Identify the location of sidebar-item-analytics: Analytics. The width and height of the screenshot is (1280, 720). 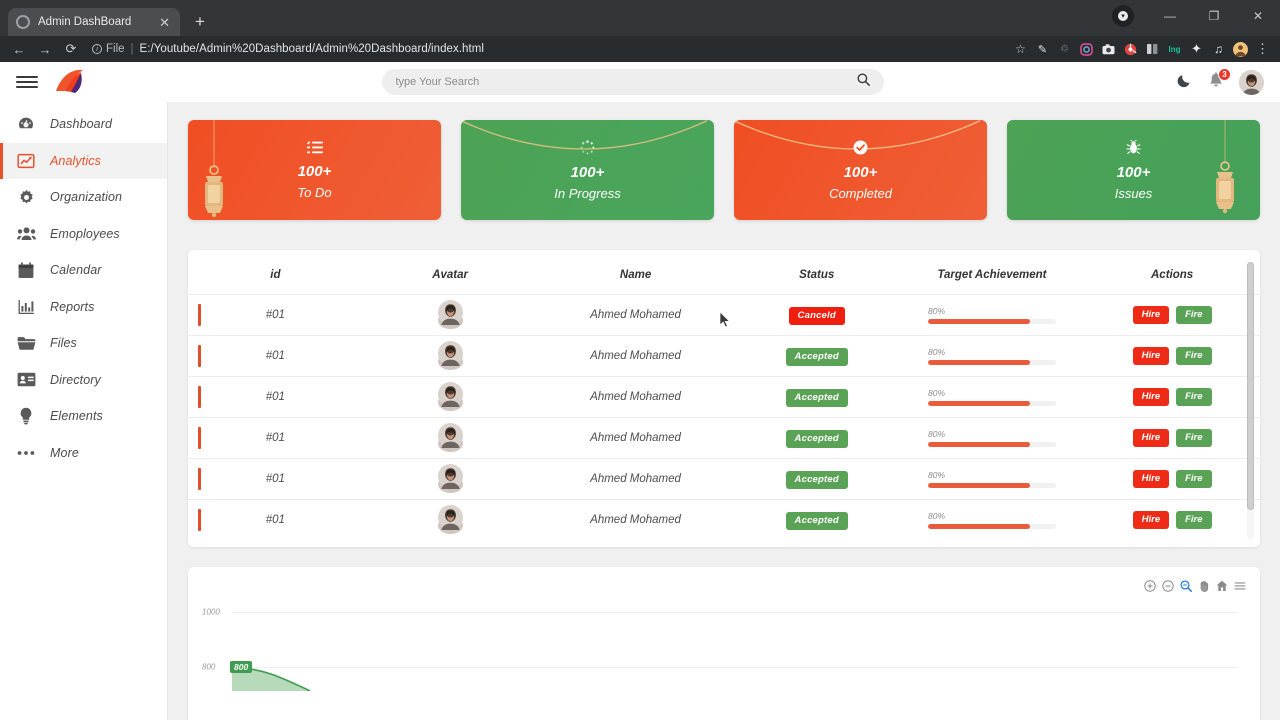
(83, 160).